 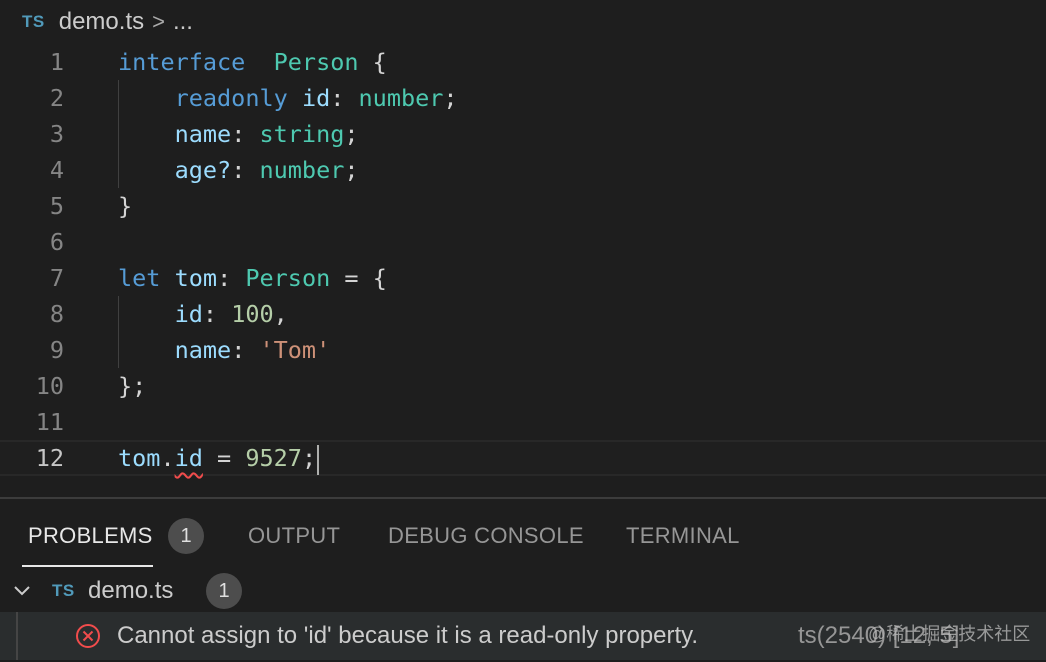 I want to click on code-token: 100, so click(x=252, y=314).